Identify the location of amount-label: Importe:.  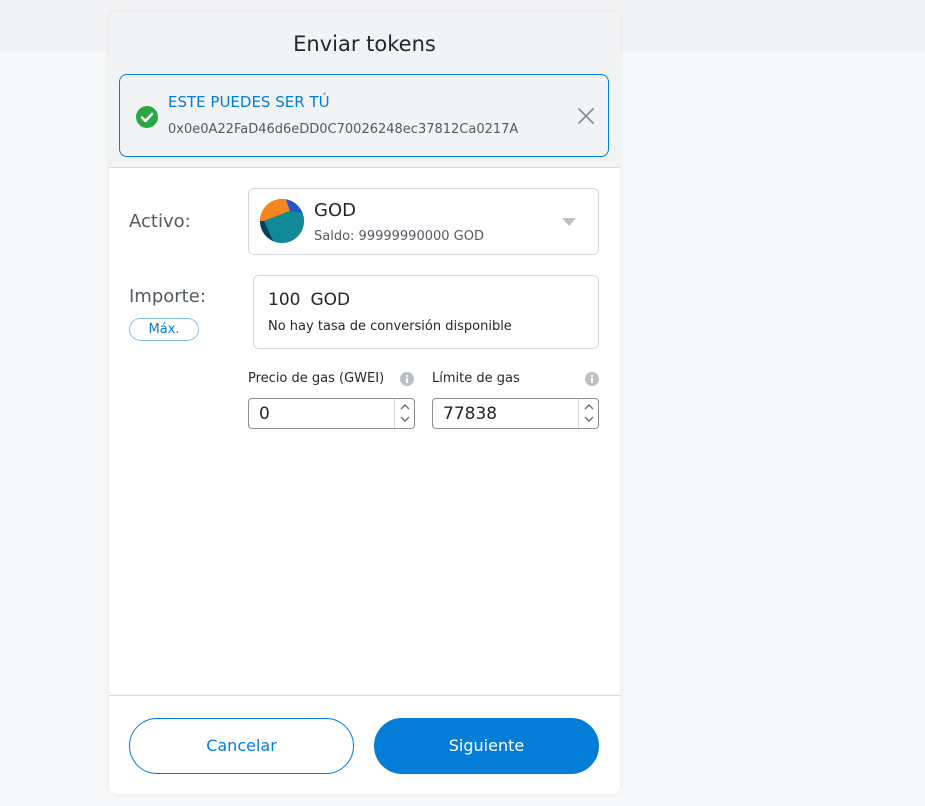
(167, 296).